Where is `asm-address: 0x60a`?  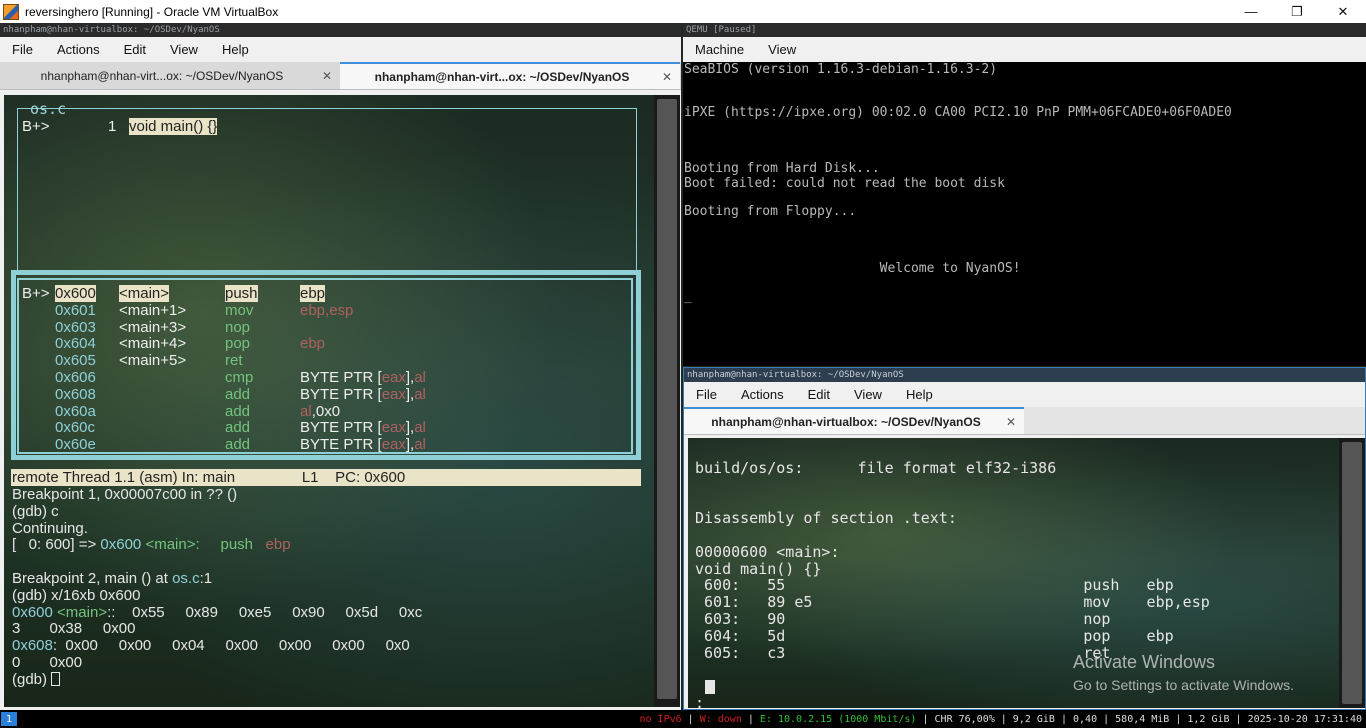
asm-address: 0x60a is located at coordinates (75, 411).